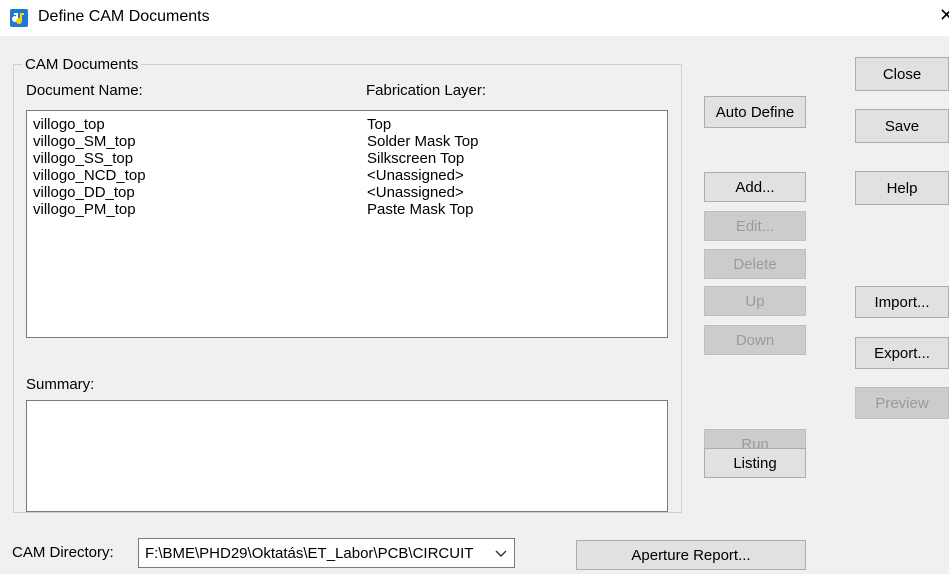 The height and width of the screenshot is (574, 949). Describe the element at coordinates (19, 18) in the screenshot. I see `app-icon` at that location.